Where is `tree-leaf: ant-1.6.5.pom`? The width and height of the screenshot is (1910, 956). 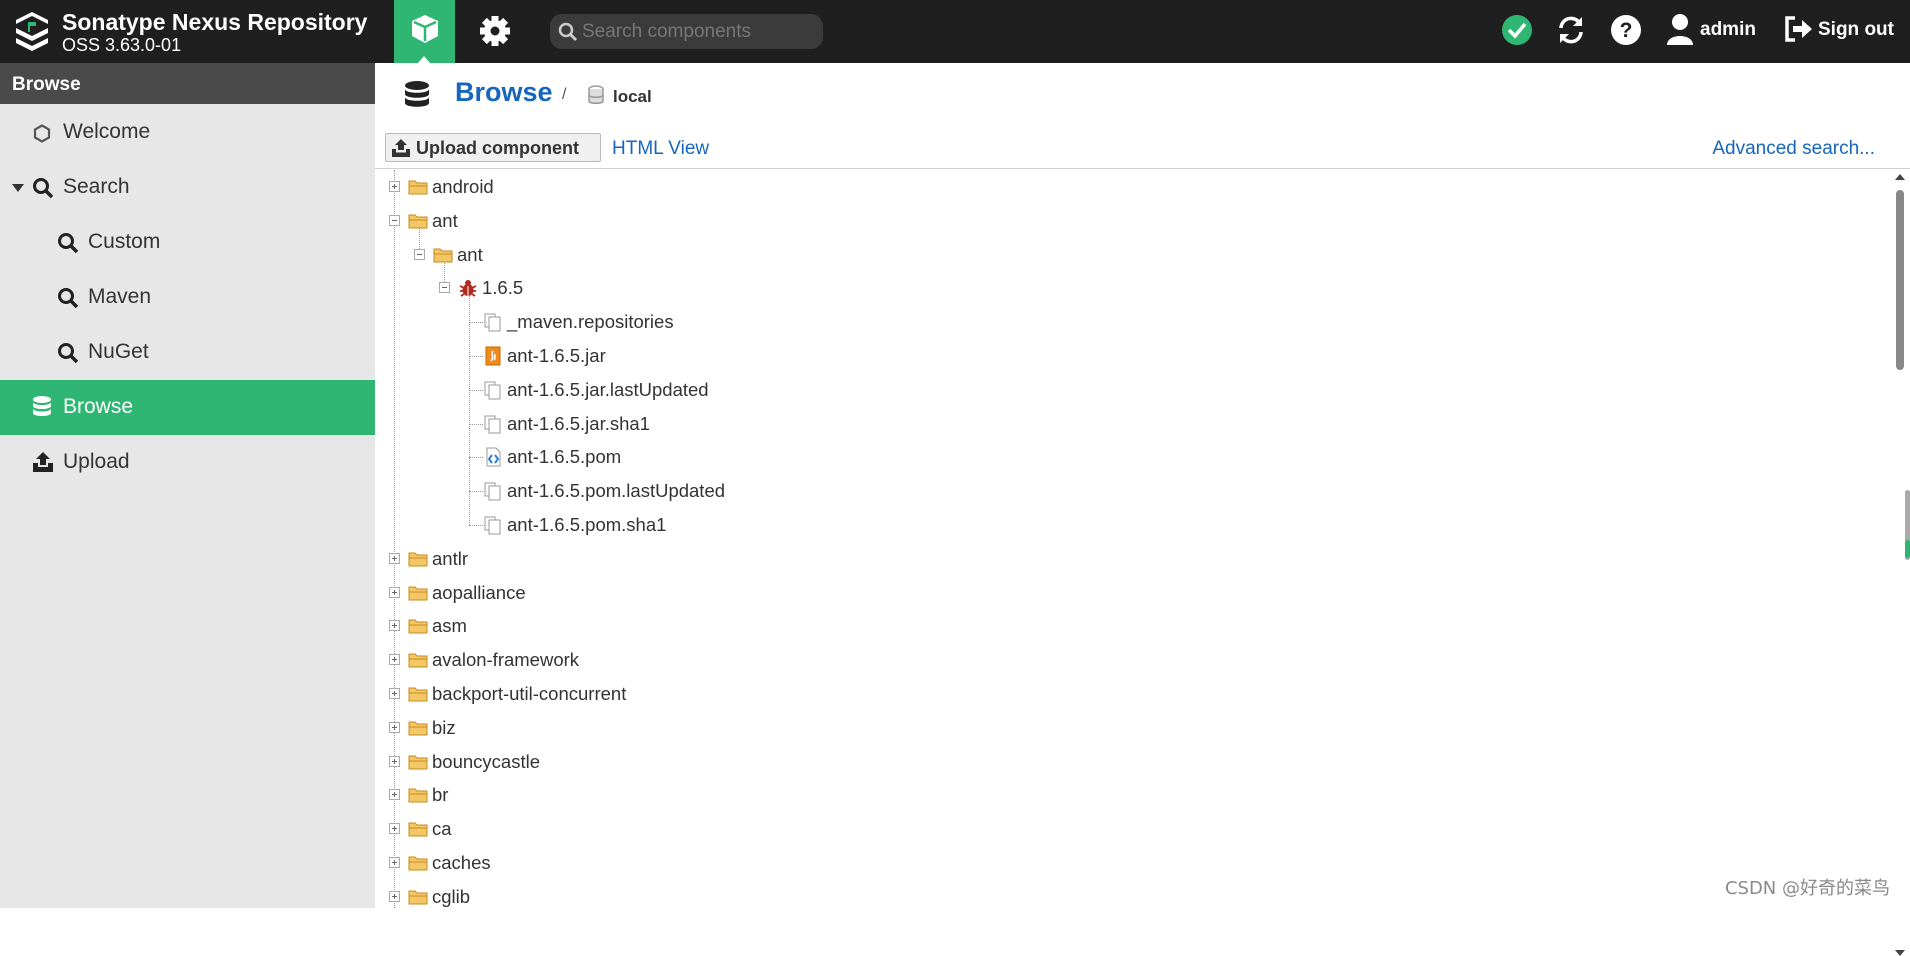 tree-leaf: ant-1.6.5.pom is located at coordinates (1125, 456).